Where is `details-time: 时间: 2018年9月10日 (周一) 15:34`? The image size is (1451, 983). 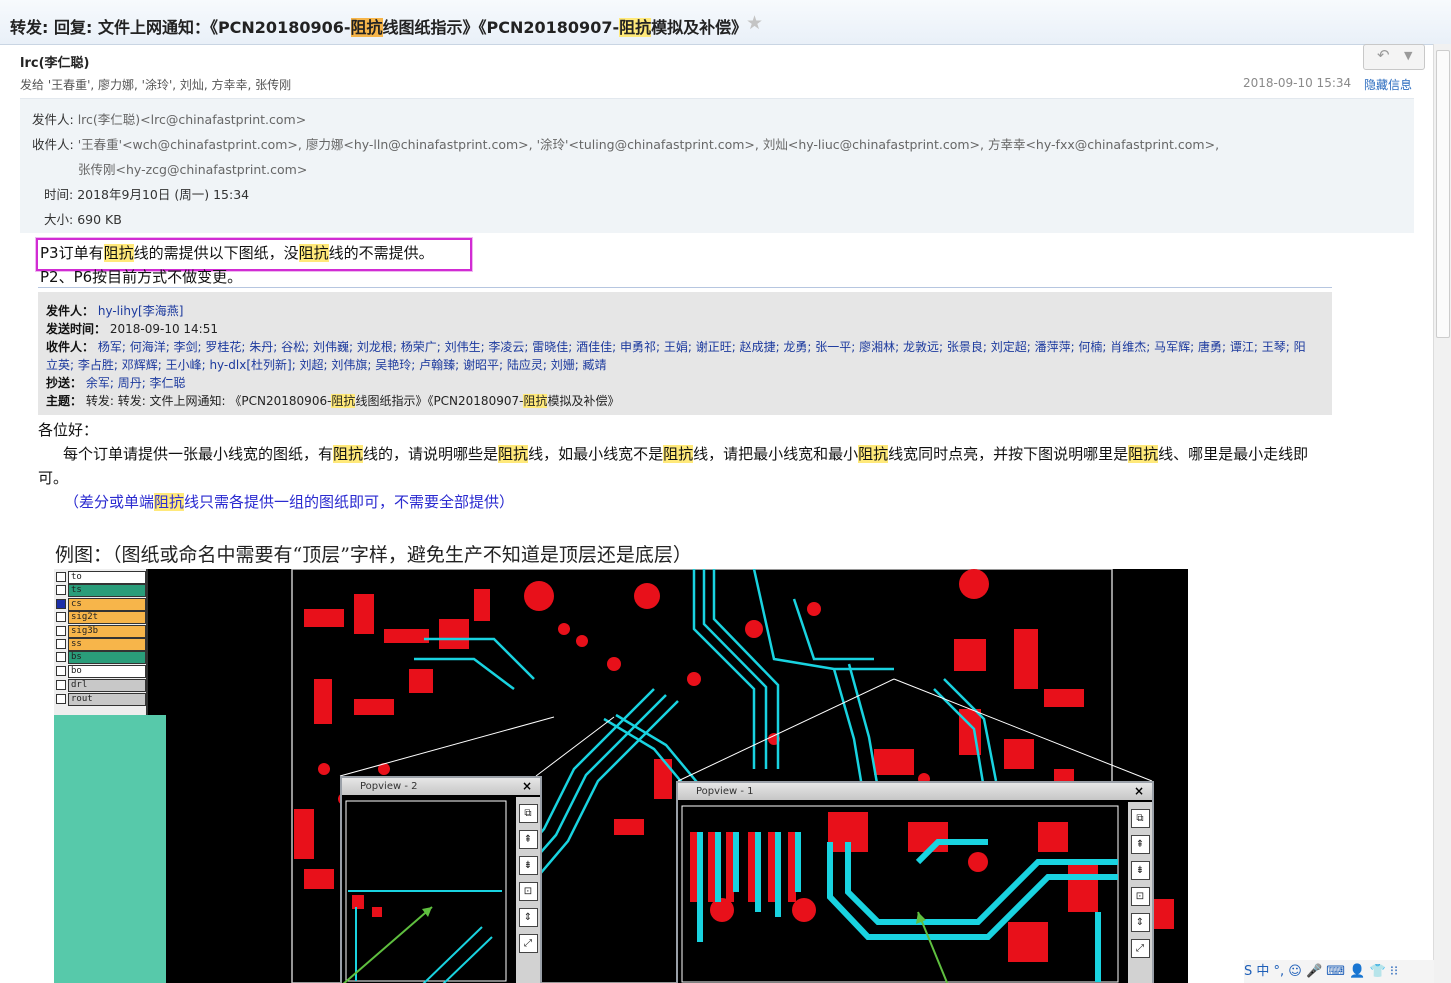
details-time: 时间: 2018年9月10日 (周一) 15:34 is located at coordinates (147, 194).